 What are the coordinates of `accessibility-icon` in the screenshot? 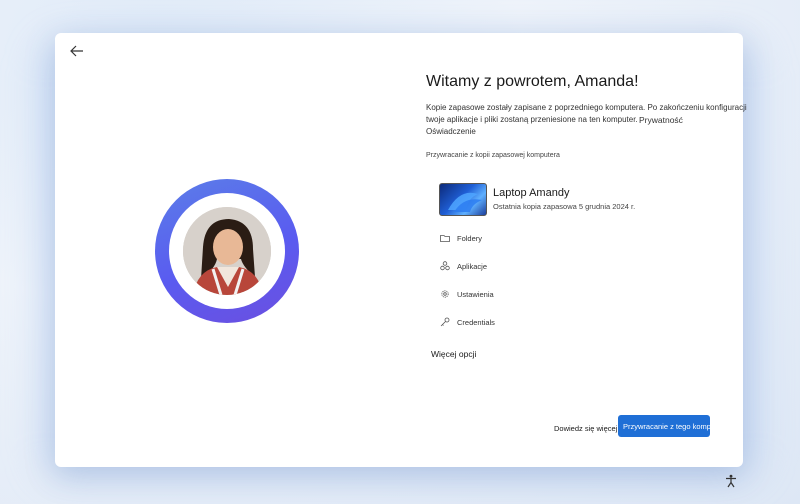 It's located at (731, 483).